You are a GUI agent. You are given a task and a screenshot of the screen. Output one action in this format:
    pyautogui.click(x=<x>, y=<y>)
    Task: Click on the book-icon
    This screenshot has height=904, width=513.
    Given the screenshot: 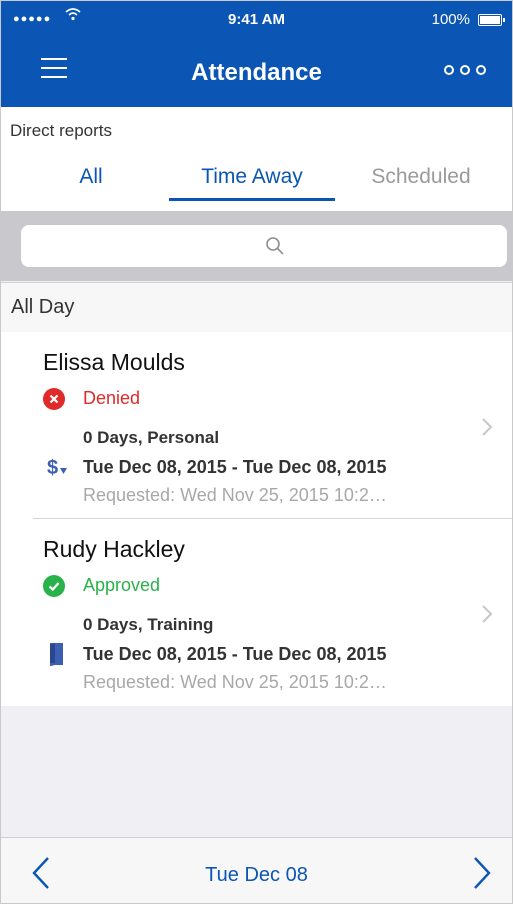 What is the action you would take?
    pyautogui.click(x=56, y=654)
    